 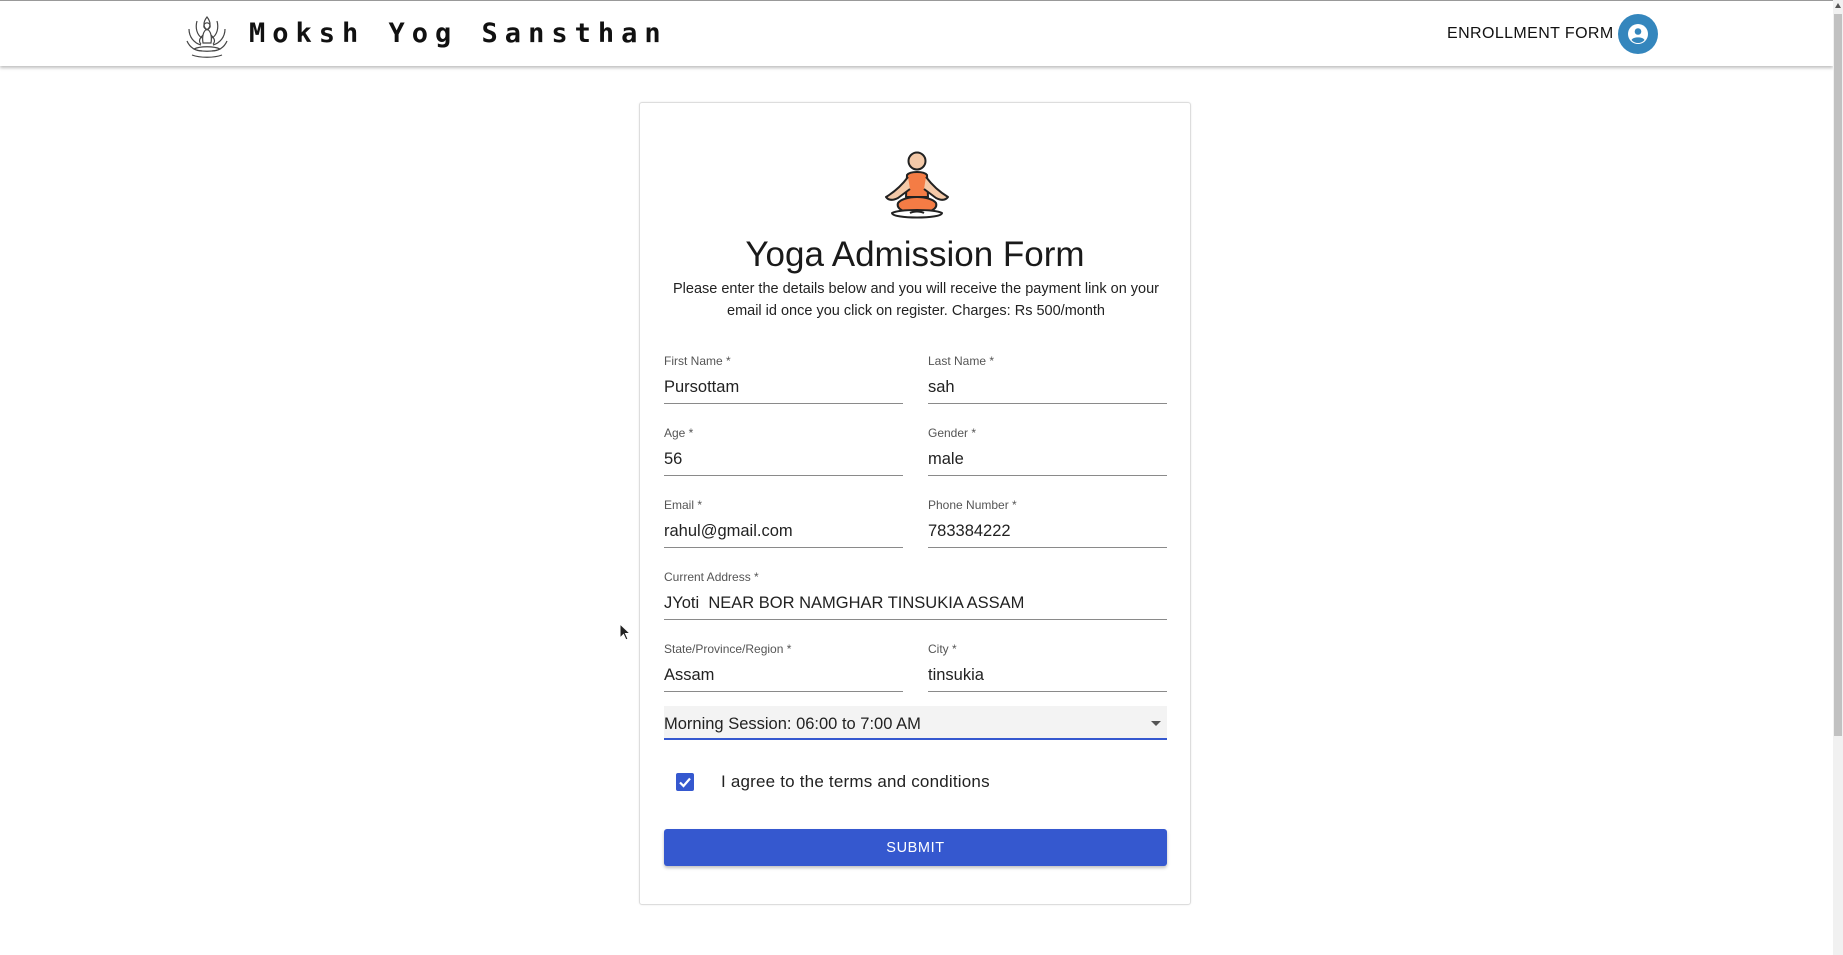 I want to click on lotus-meditation-icon, so click(x=207, y=37).